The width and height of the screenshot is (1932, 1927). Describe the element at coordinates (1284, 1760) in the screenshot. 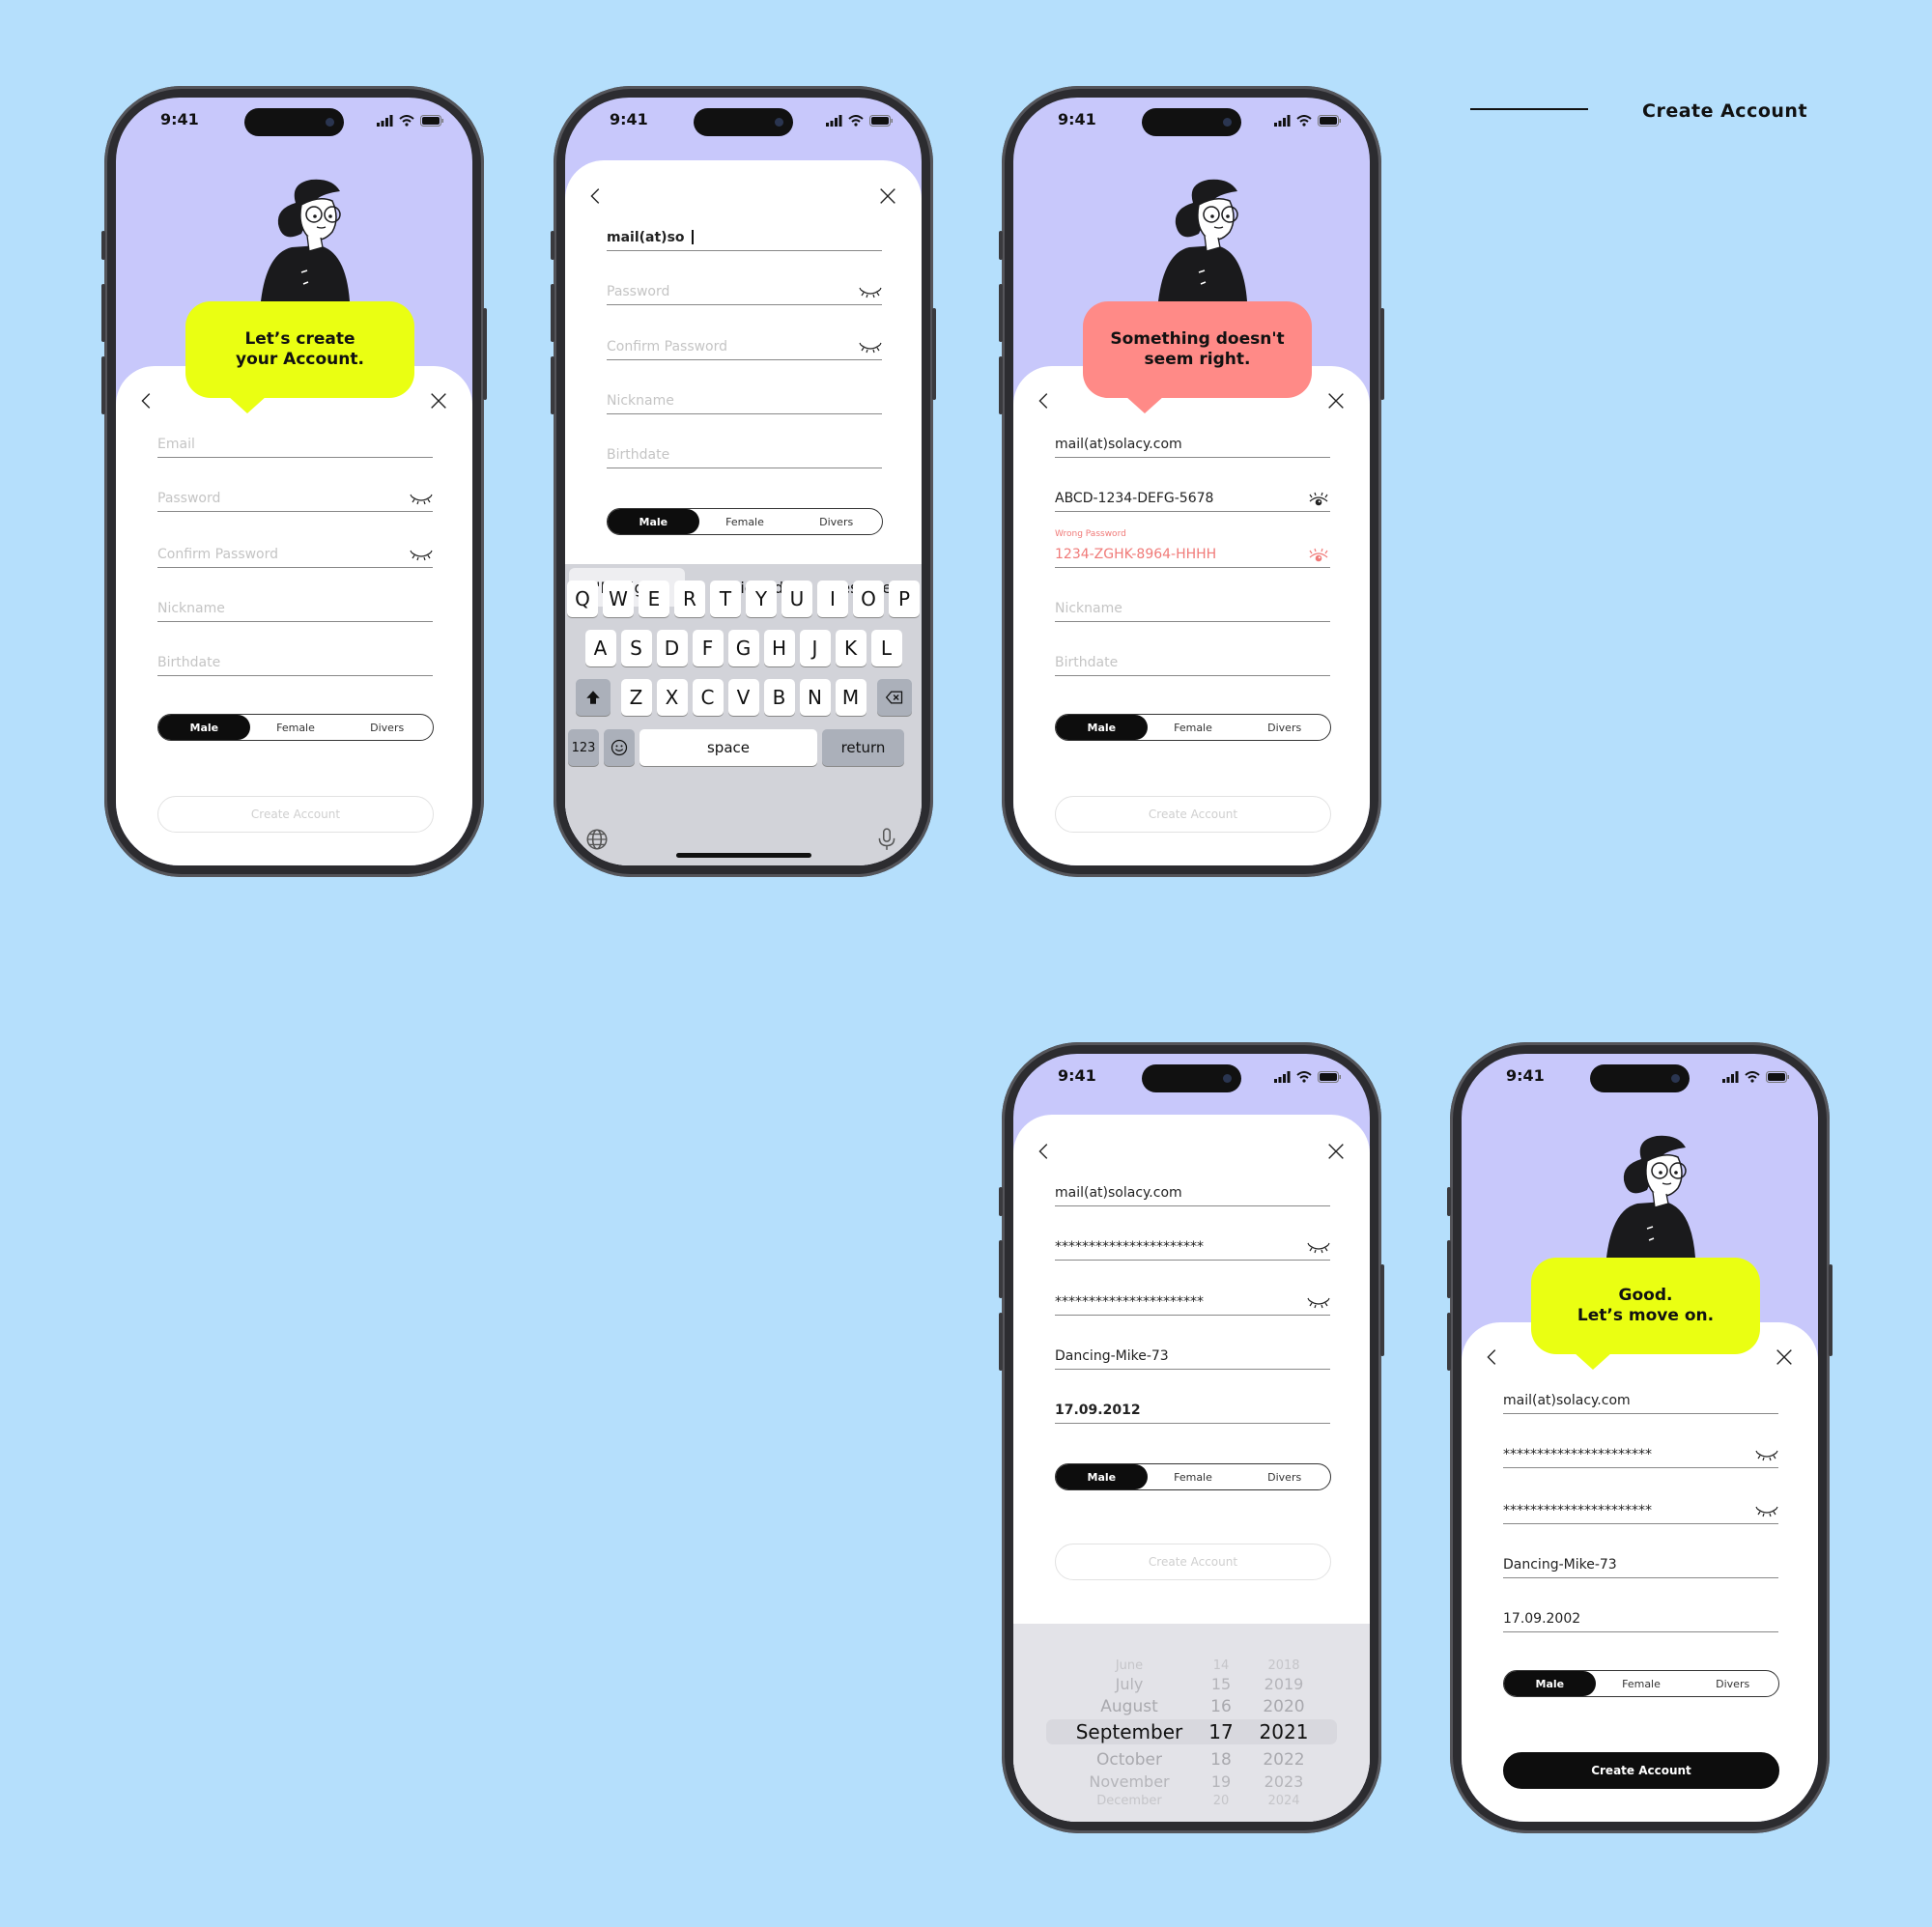

I see `picker-option: 2022` at that location.